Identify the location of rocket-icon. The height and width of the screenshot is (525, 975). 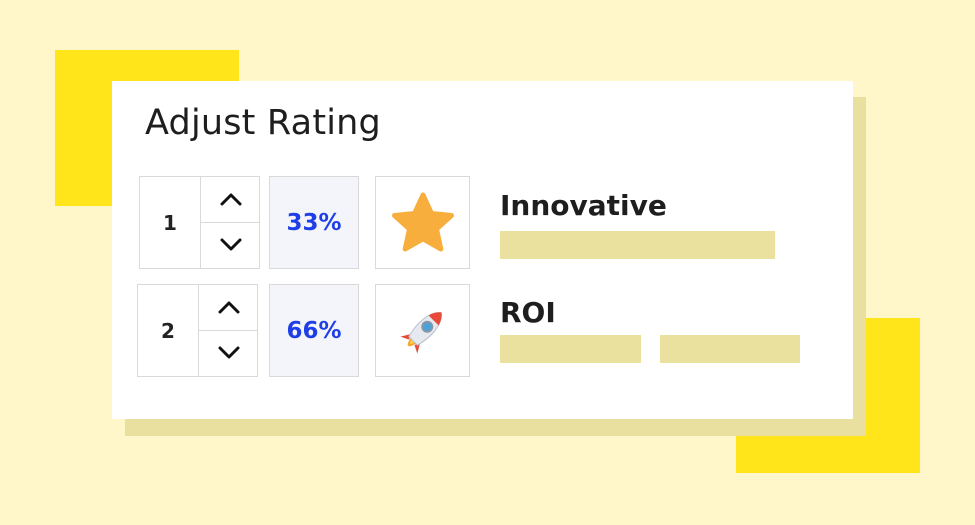
(420, 332).